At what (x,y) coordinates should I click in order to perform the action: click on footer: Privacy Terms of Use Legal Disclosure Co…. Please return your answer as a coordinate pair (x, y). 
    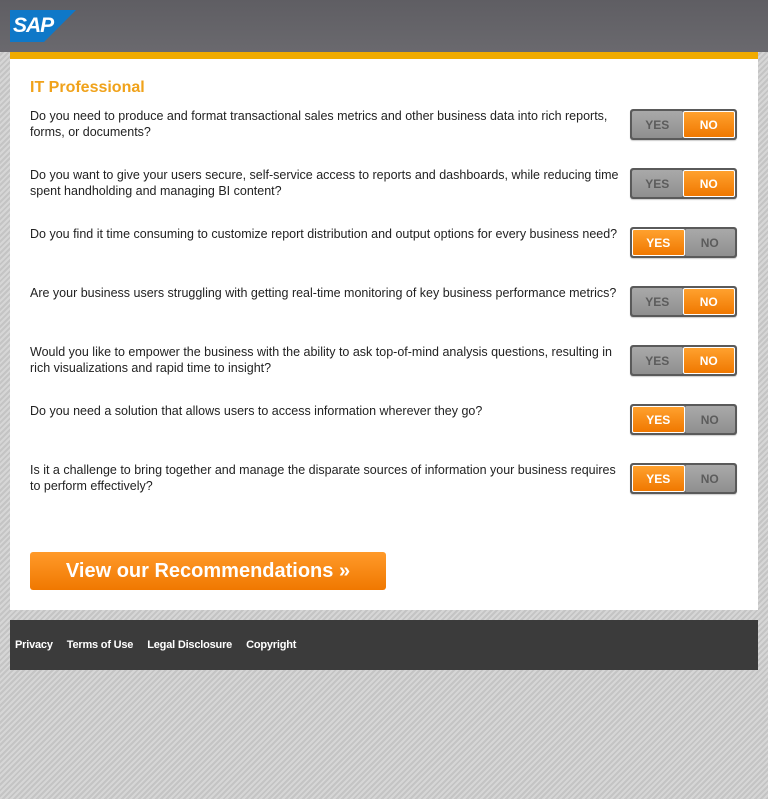
    Looking at the image, I should click on (384, 645).